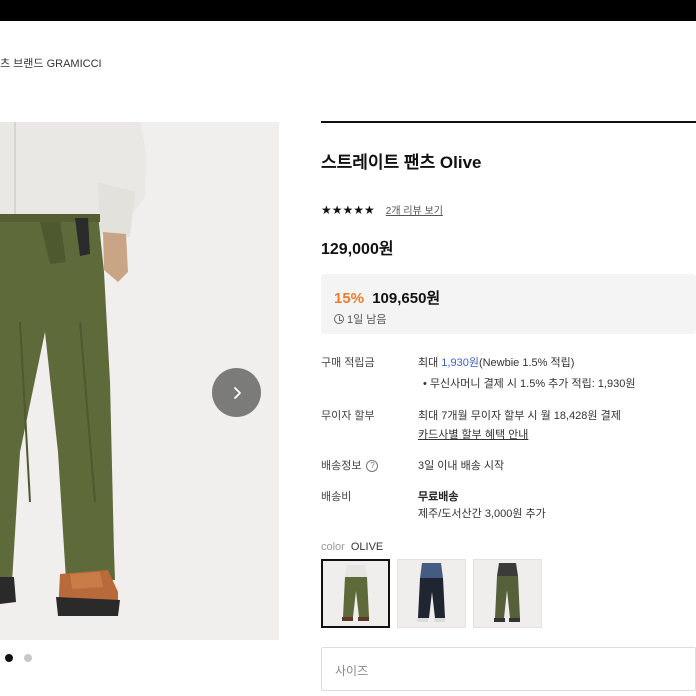 The image size is (696, 696). I want to click on color-value: OLIVE, so click(367, 547).